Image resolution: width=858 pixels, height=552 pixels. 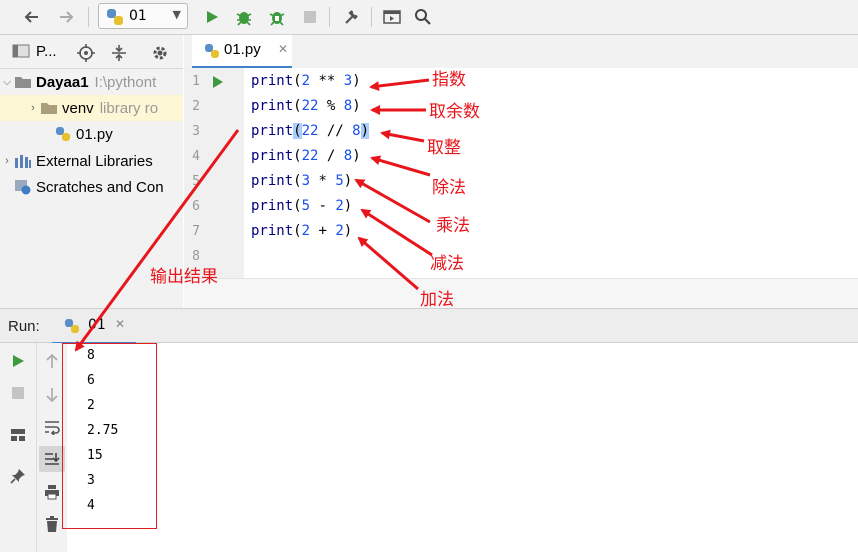 What do you see at coordinates (97, 325) in the screenshot?
I see `run-tab-label: 01` at bounding box center [97, 325].